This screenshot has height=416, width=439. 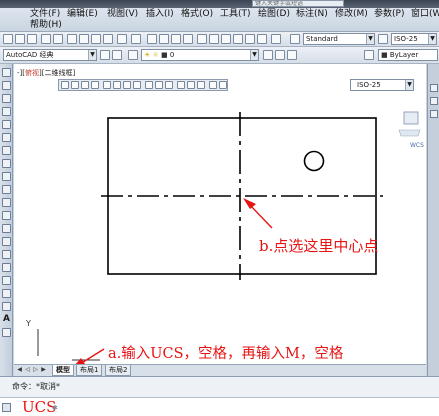 What do you see at coordinates (8, 39) in the screenshot?
I see `new-file-icon` at bounding box center [8, 39].